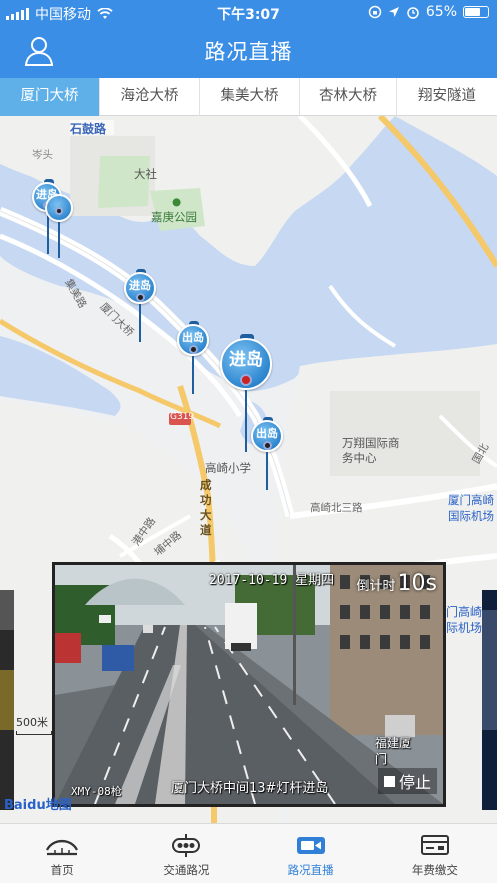 This screenshot has height=883, width=497. Describe the element at coordinates (447, 97) in the screenshot. I see `tab-xiangan-tunnel: 翔安隧道` at that location.